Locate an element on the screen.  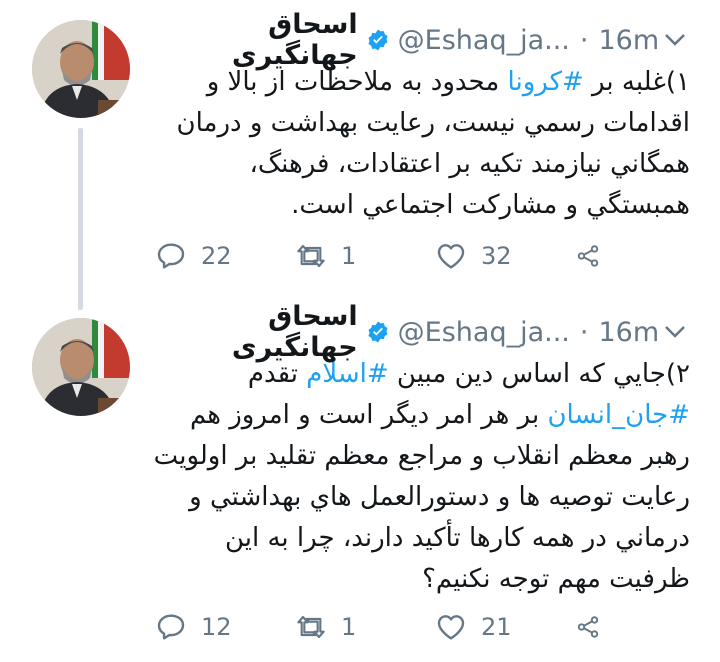
reply-button: 22 is located at coordinates (225, 256).